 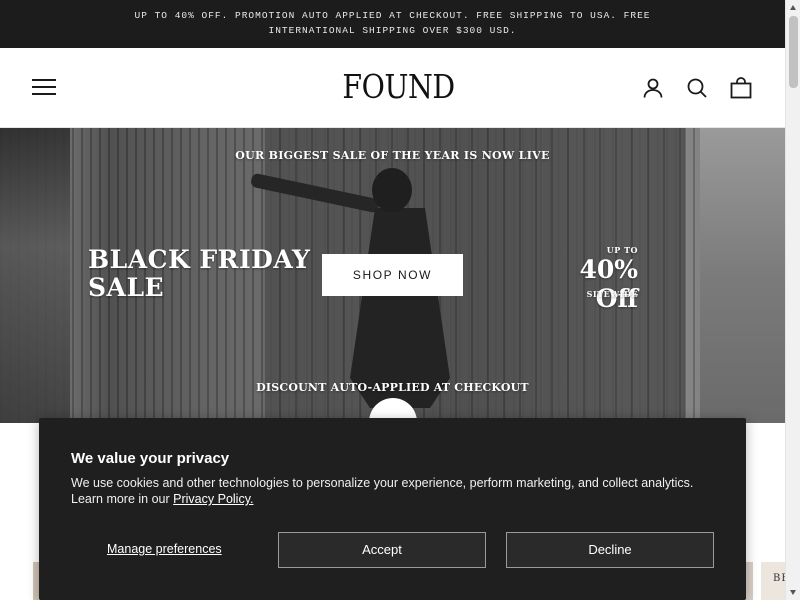 I want to click on account-icon, so click(x=653, y=88).